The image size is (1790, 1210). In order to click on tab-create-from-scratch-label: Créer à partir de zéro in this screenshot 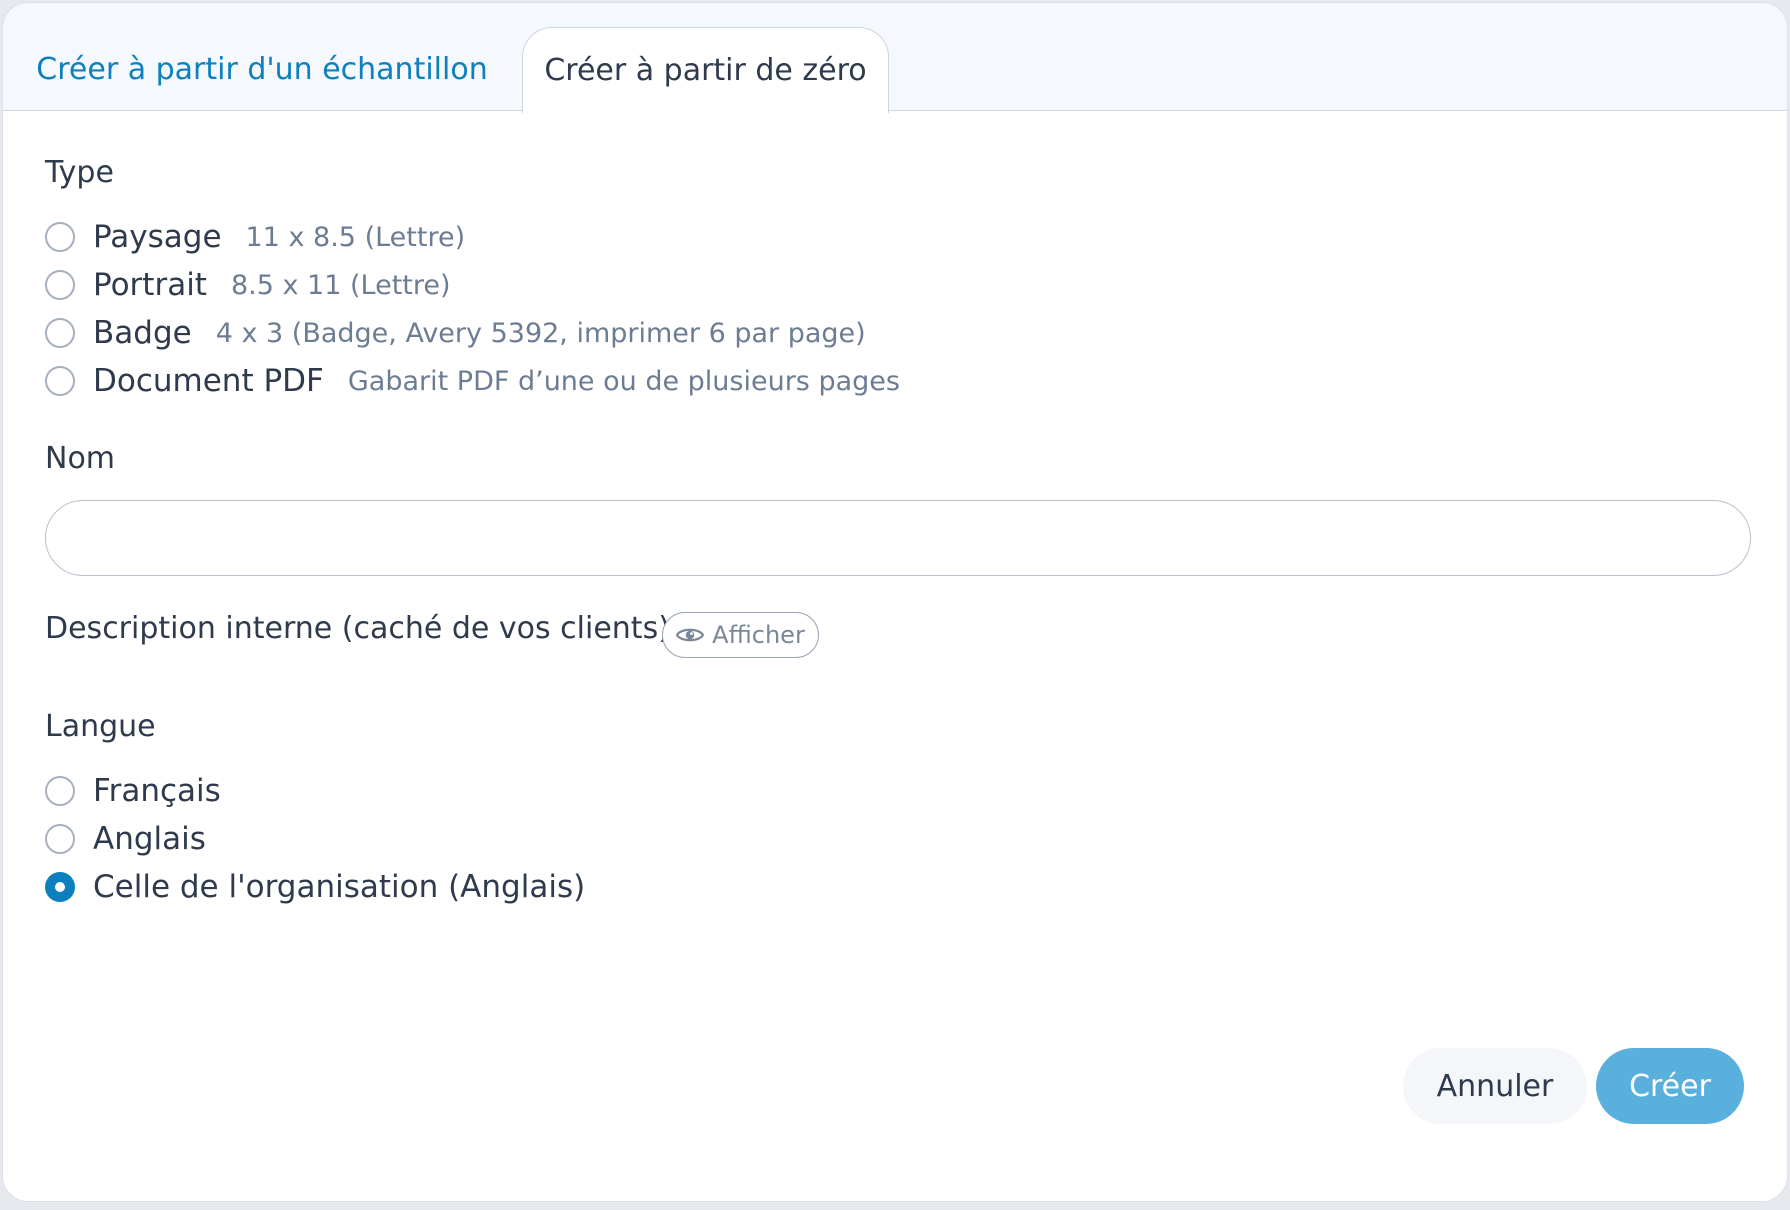, I will do `click(705, 70)`.